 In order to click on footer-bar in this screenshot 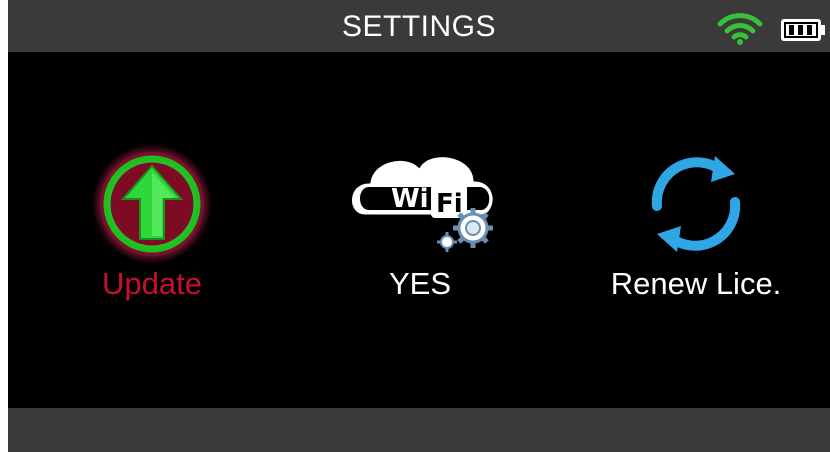, I will do `click(419, 430)`.